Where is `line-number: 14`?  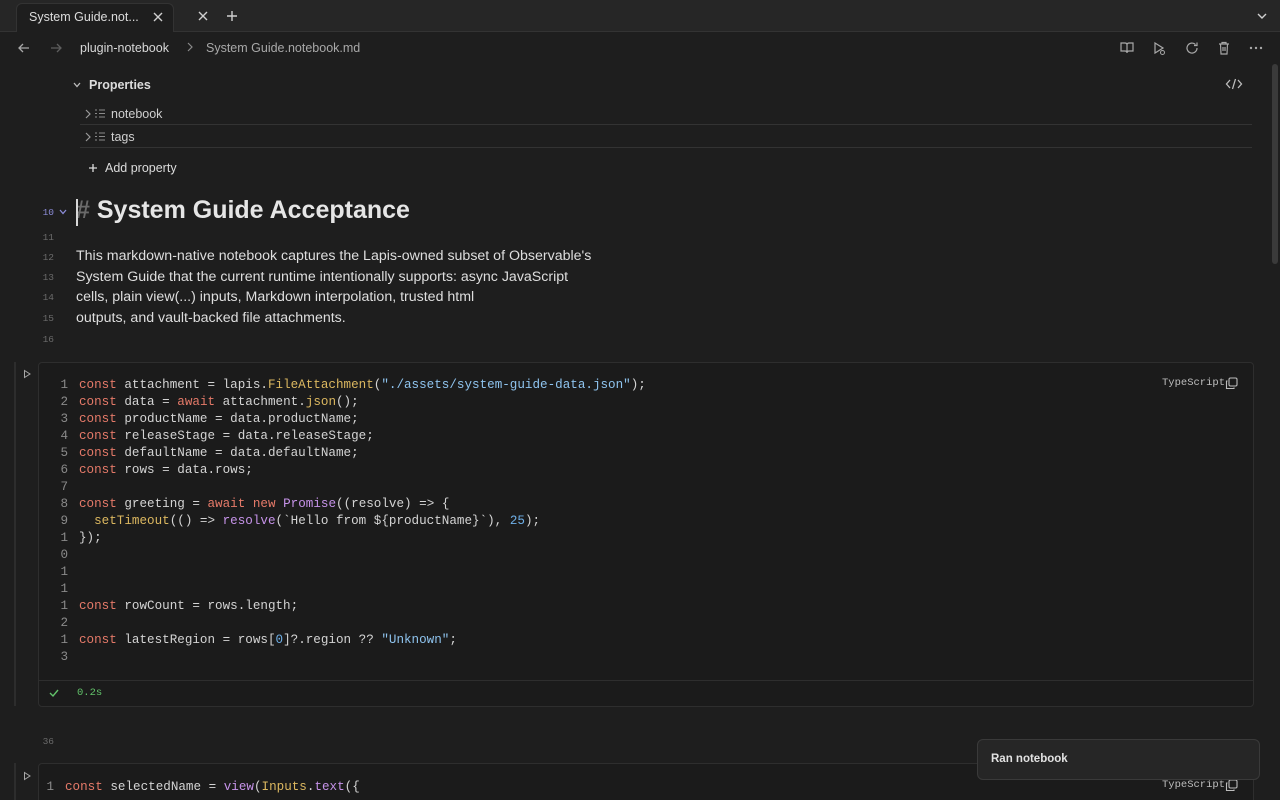 line-number: 14 is located at coordinates (48, 297).